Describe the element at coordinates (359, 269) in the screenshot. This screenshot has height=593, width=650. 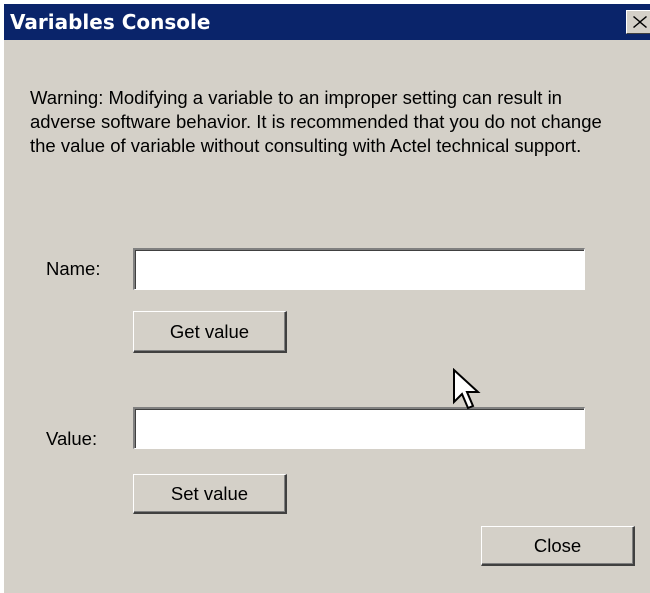
I see `name-input` at that location.